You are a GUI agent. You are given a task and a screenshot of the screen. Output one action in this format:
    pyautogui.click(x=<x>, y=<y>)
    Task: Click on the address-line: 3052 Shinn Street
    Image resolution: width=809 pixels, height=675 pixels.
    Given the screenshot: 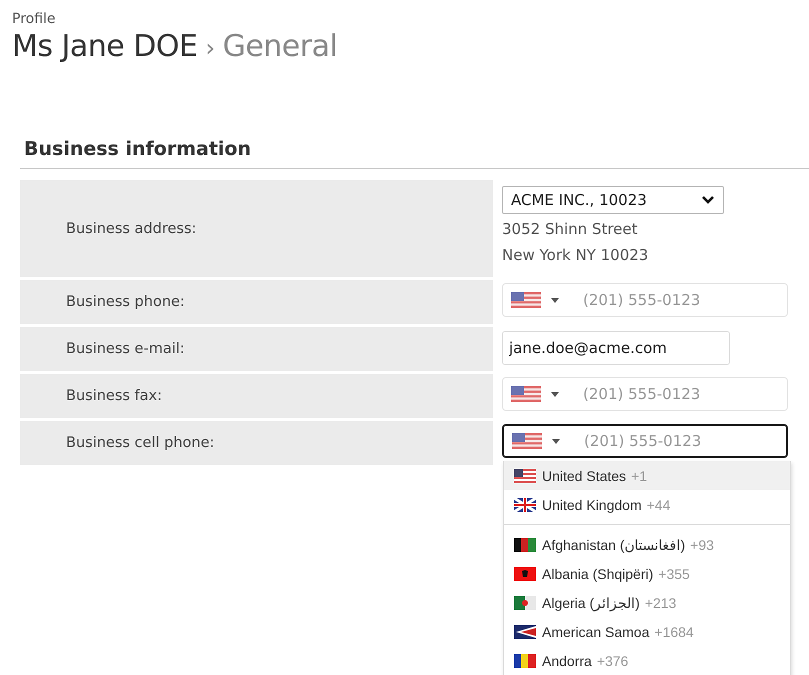 What is the action you would take?
    pyautogui.click(x=570, y=229)
    